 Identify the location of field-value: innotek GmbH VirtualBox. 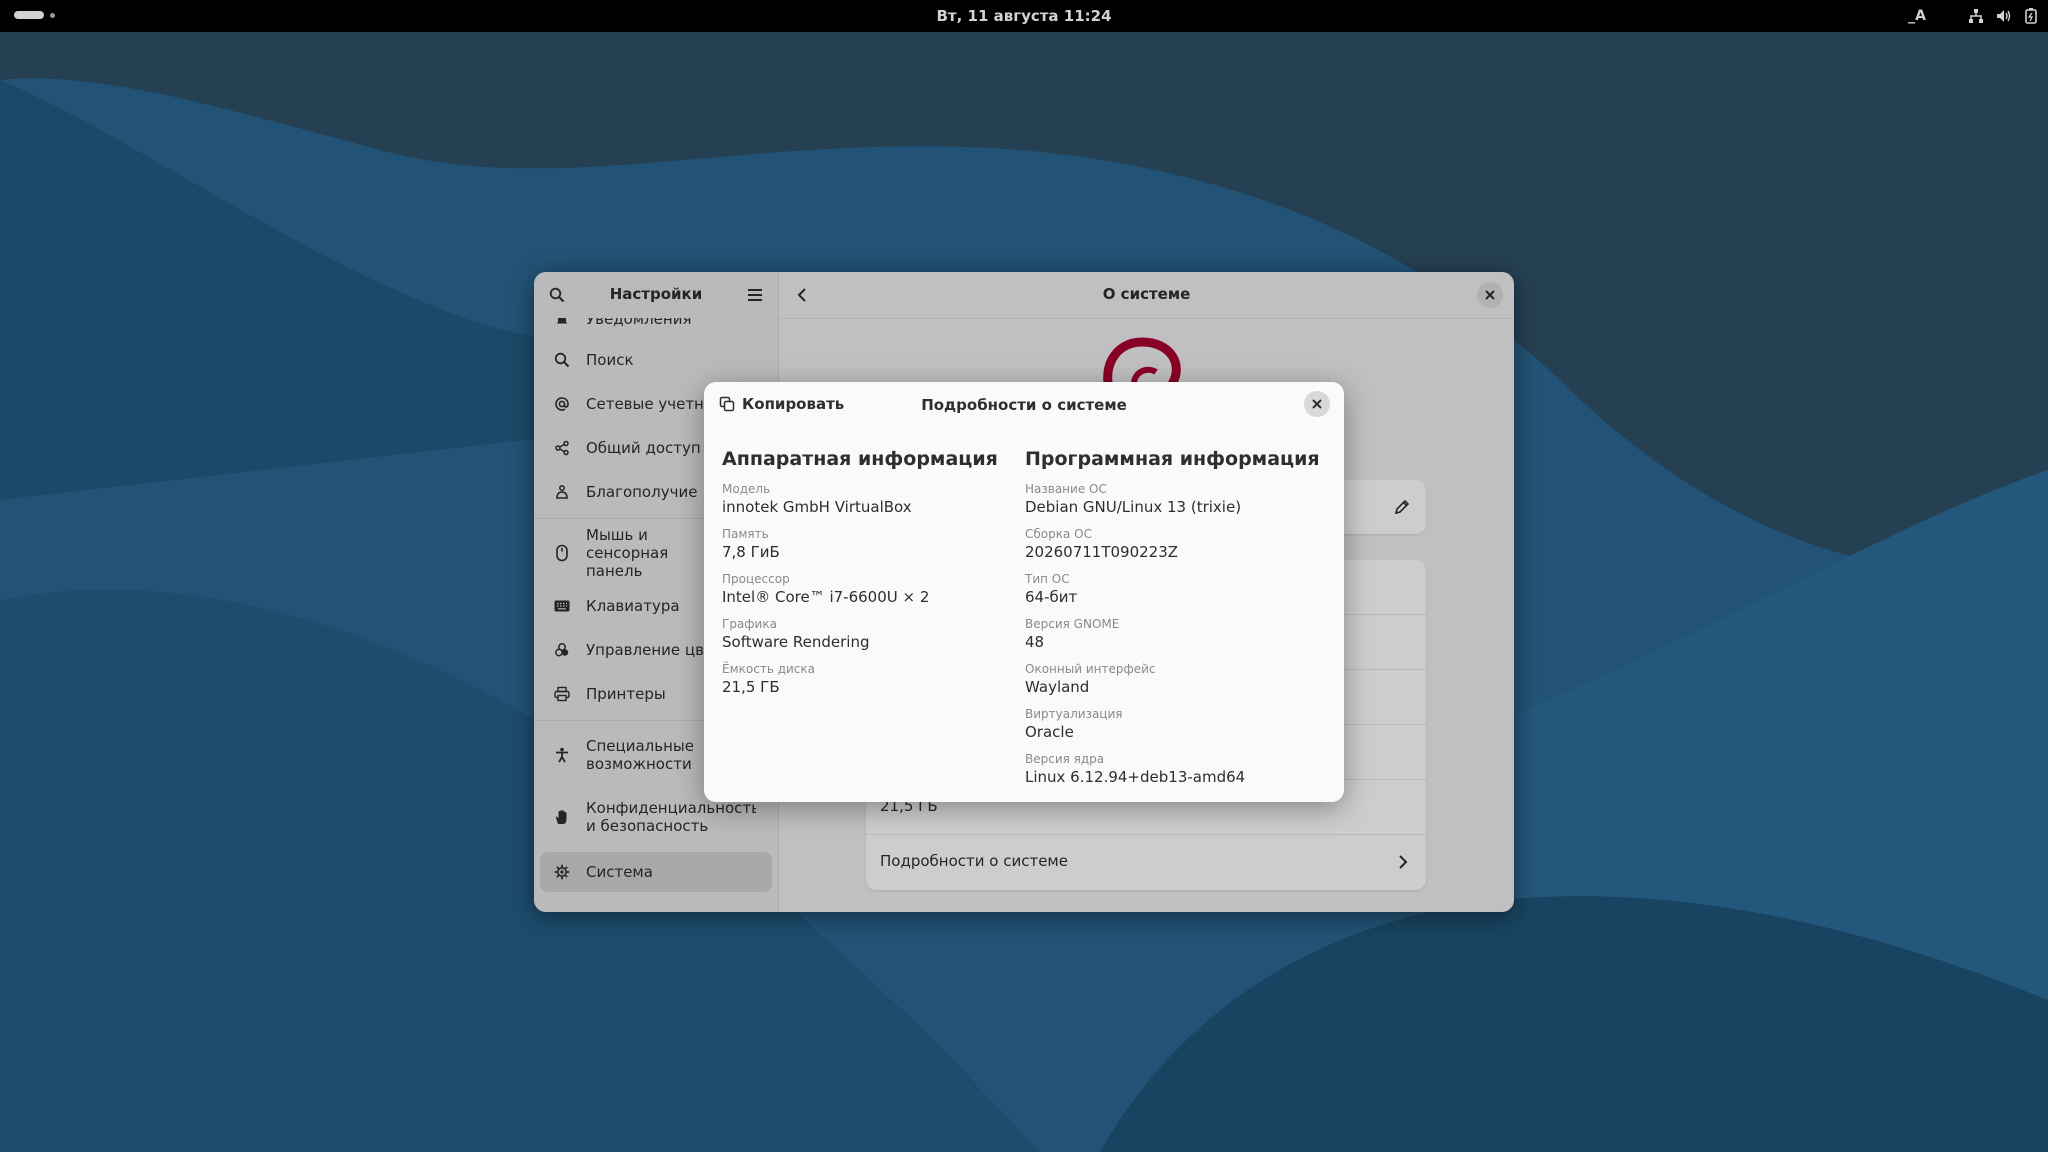
(817, 507).